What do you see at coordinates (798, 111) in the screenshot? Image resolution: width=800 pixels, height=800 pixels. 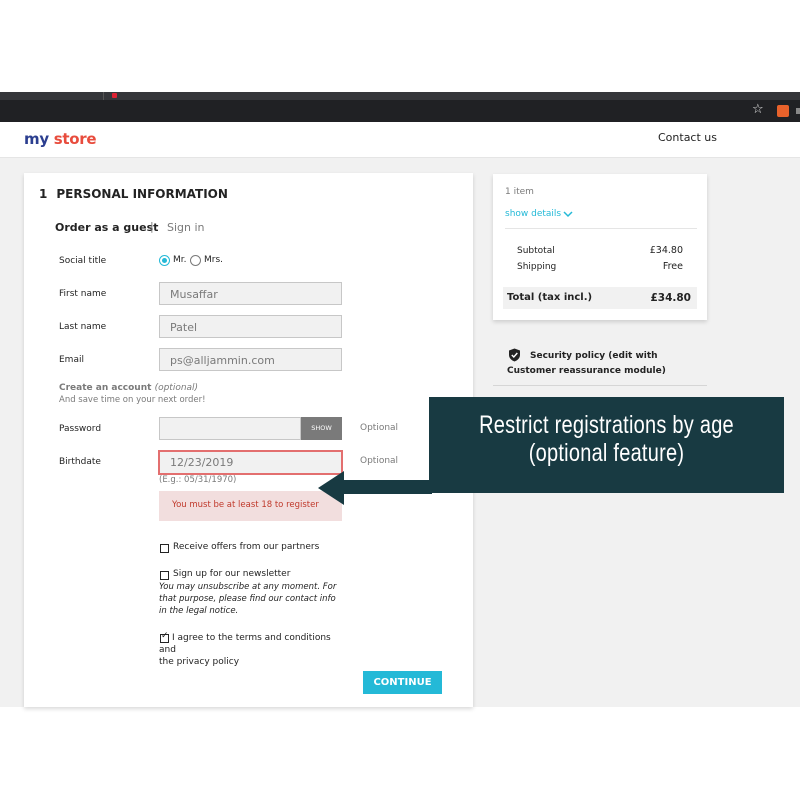 I see `extension-overflow-icon` at bounding box center [798, 111].